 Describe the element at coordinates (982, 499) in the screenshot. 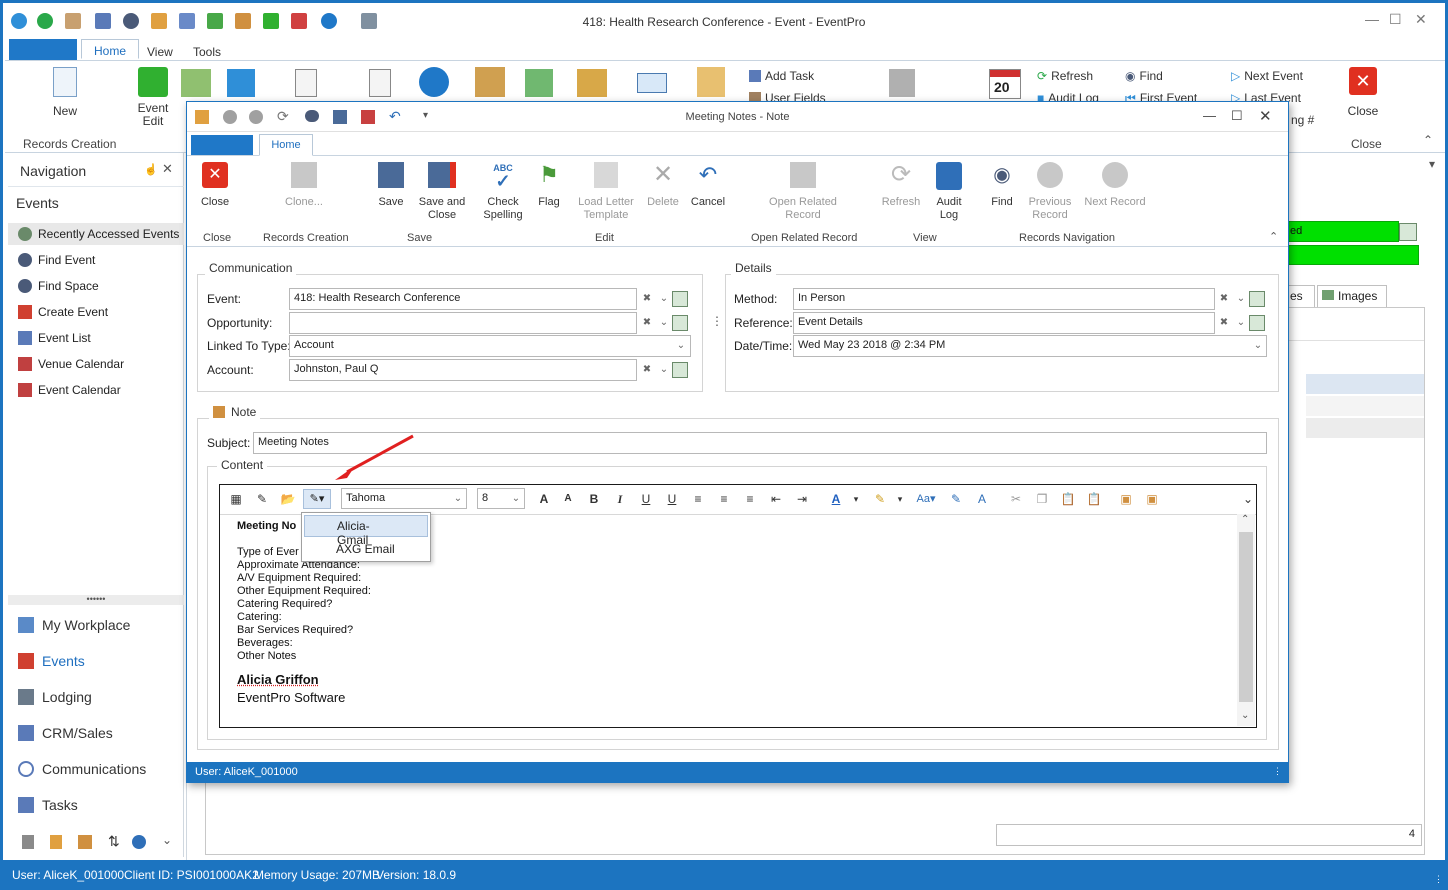

I see `font-dialog-icon: A` at that location.